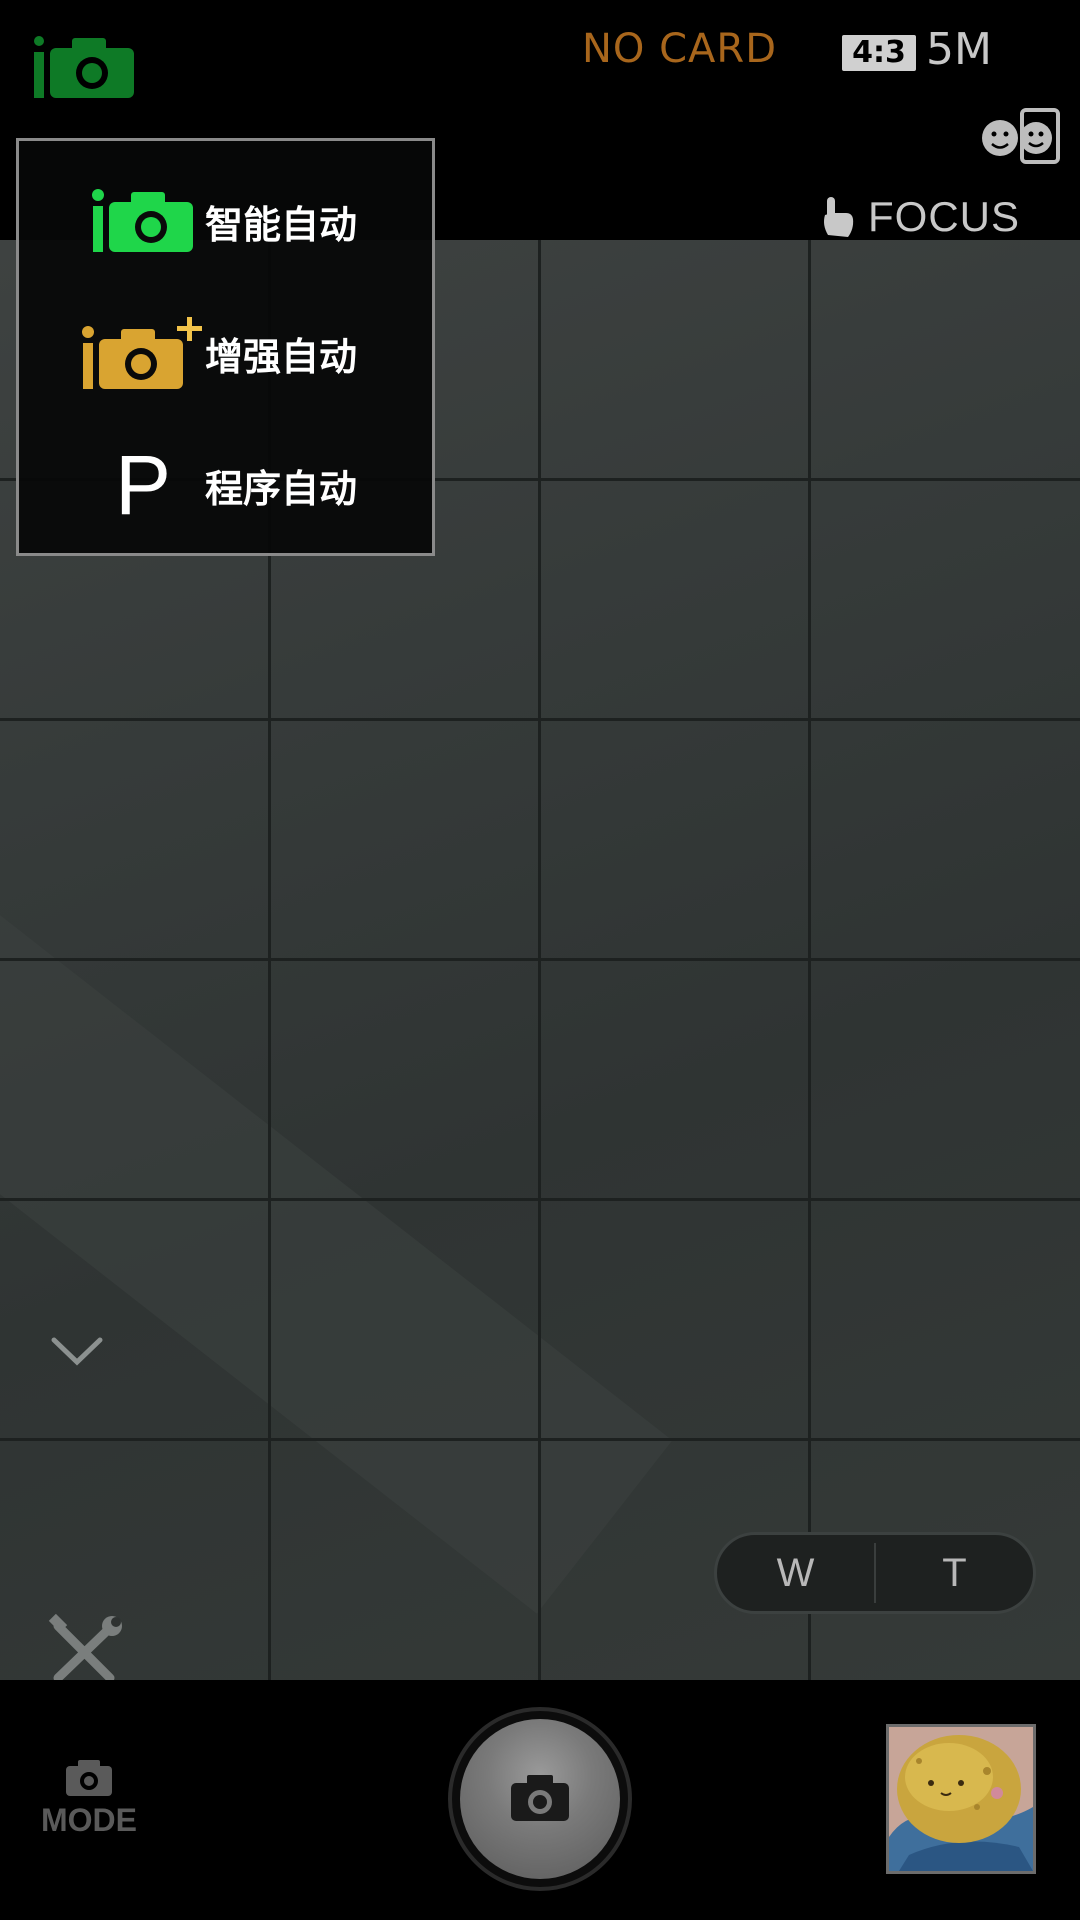  I want to click on menu-item-program-auto: P 程序自动, so click(225, 485).